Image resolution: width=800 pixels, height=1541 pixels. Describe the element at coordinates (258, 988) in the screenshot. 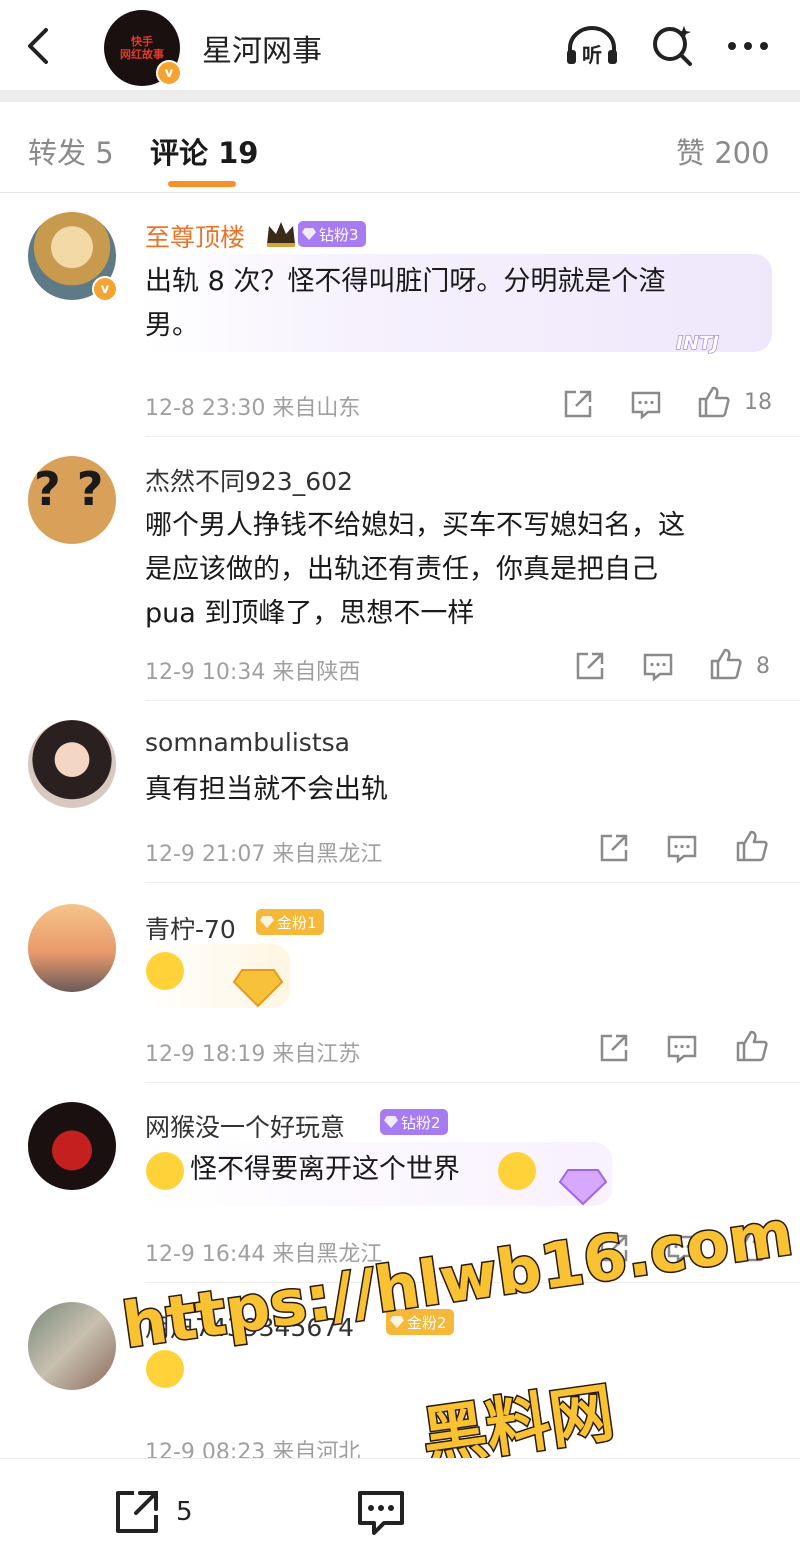

I see `gold-fan-gem-icon` at that location.